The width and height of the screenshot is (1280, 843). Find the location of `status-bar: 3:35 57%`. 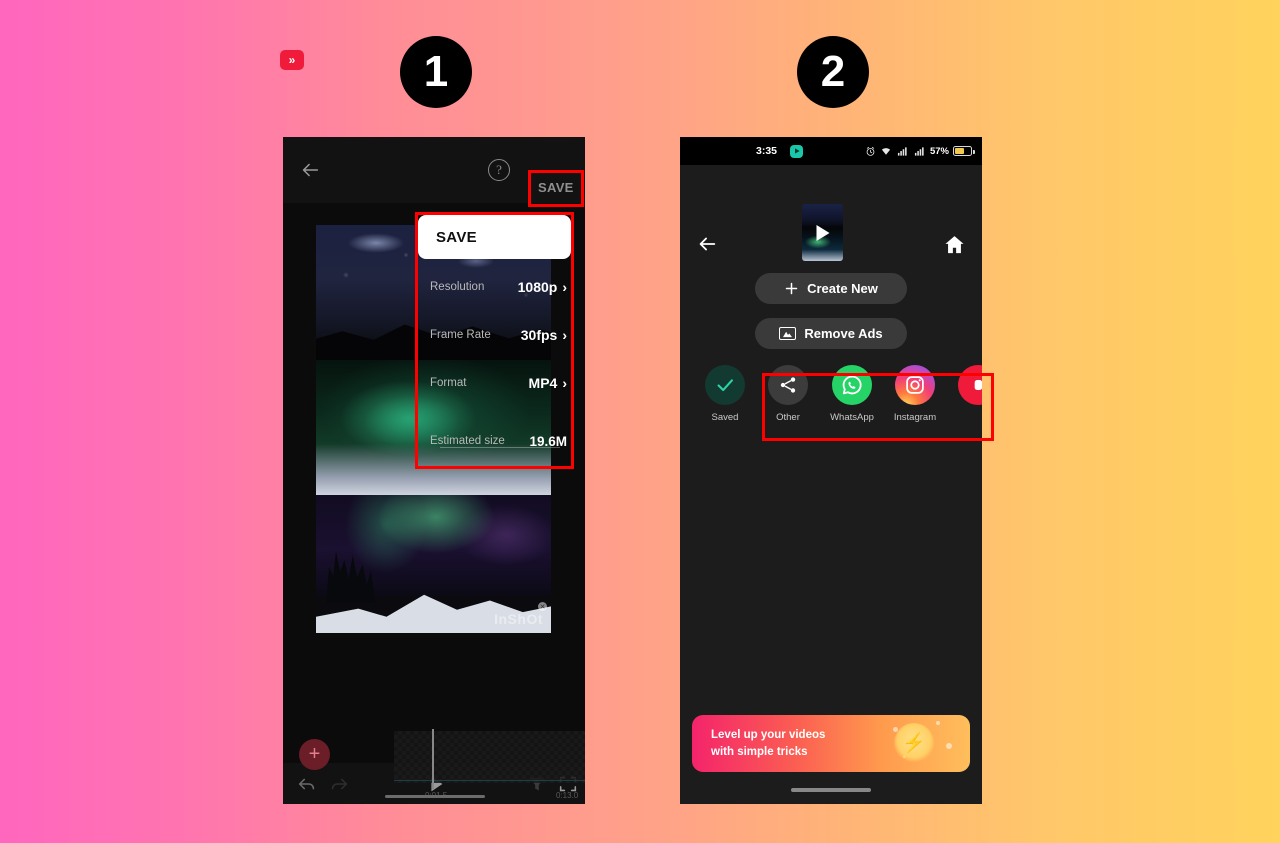

status-bar: 3:35 57% is located at coordinates (831, 151).